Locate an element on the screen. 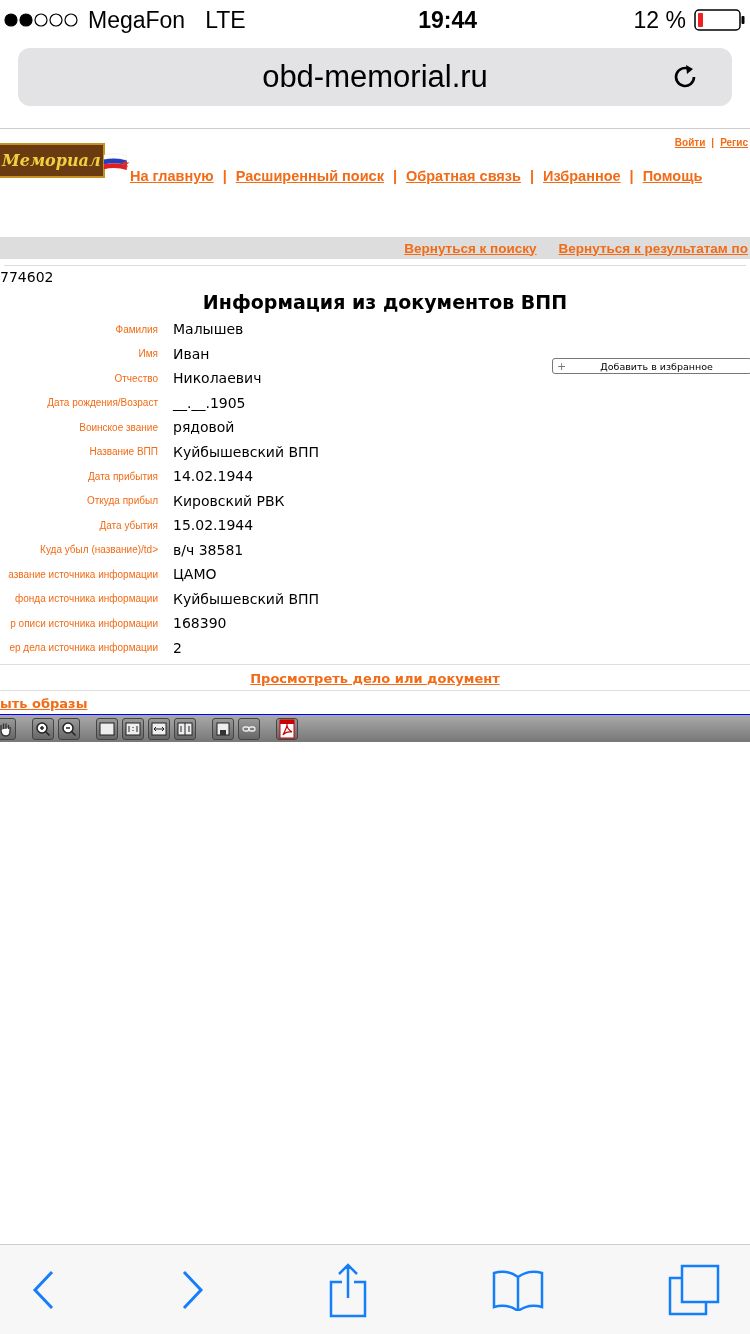  field-label: Воинское звание is located at coordinates (118, 427).